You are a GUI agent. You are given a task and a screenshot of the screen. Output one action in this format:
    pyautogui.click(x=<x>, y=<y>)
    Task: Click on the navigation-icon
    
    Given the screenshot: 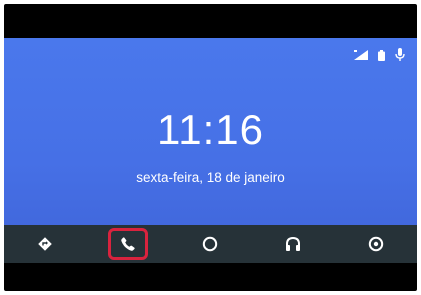 What is the action you would take?
    pyautogui.click(x=45, y=244)
    